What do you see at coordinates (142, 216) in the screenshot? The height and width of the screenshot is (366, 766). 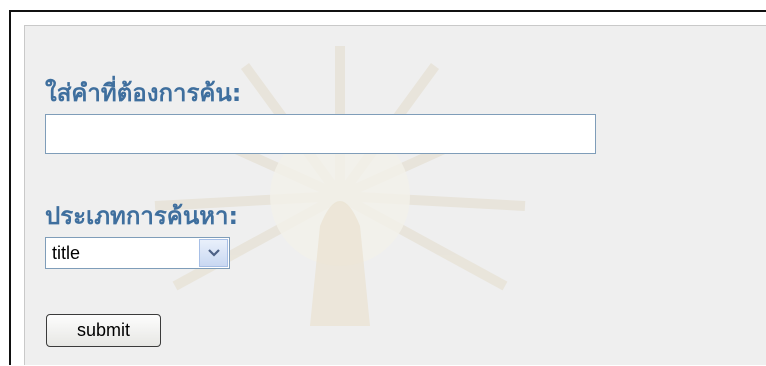 I see `search-type-label: ประเภทการค้นหา:` at bounding box center [142, 216].